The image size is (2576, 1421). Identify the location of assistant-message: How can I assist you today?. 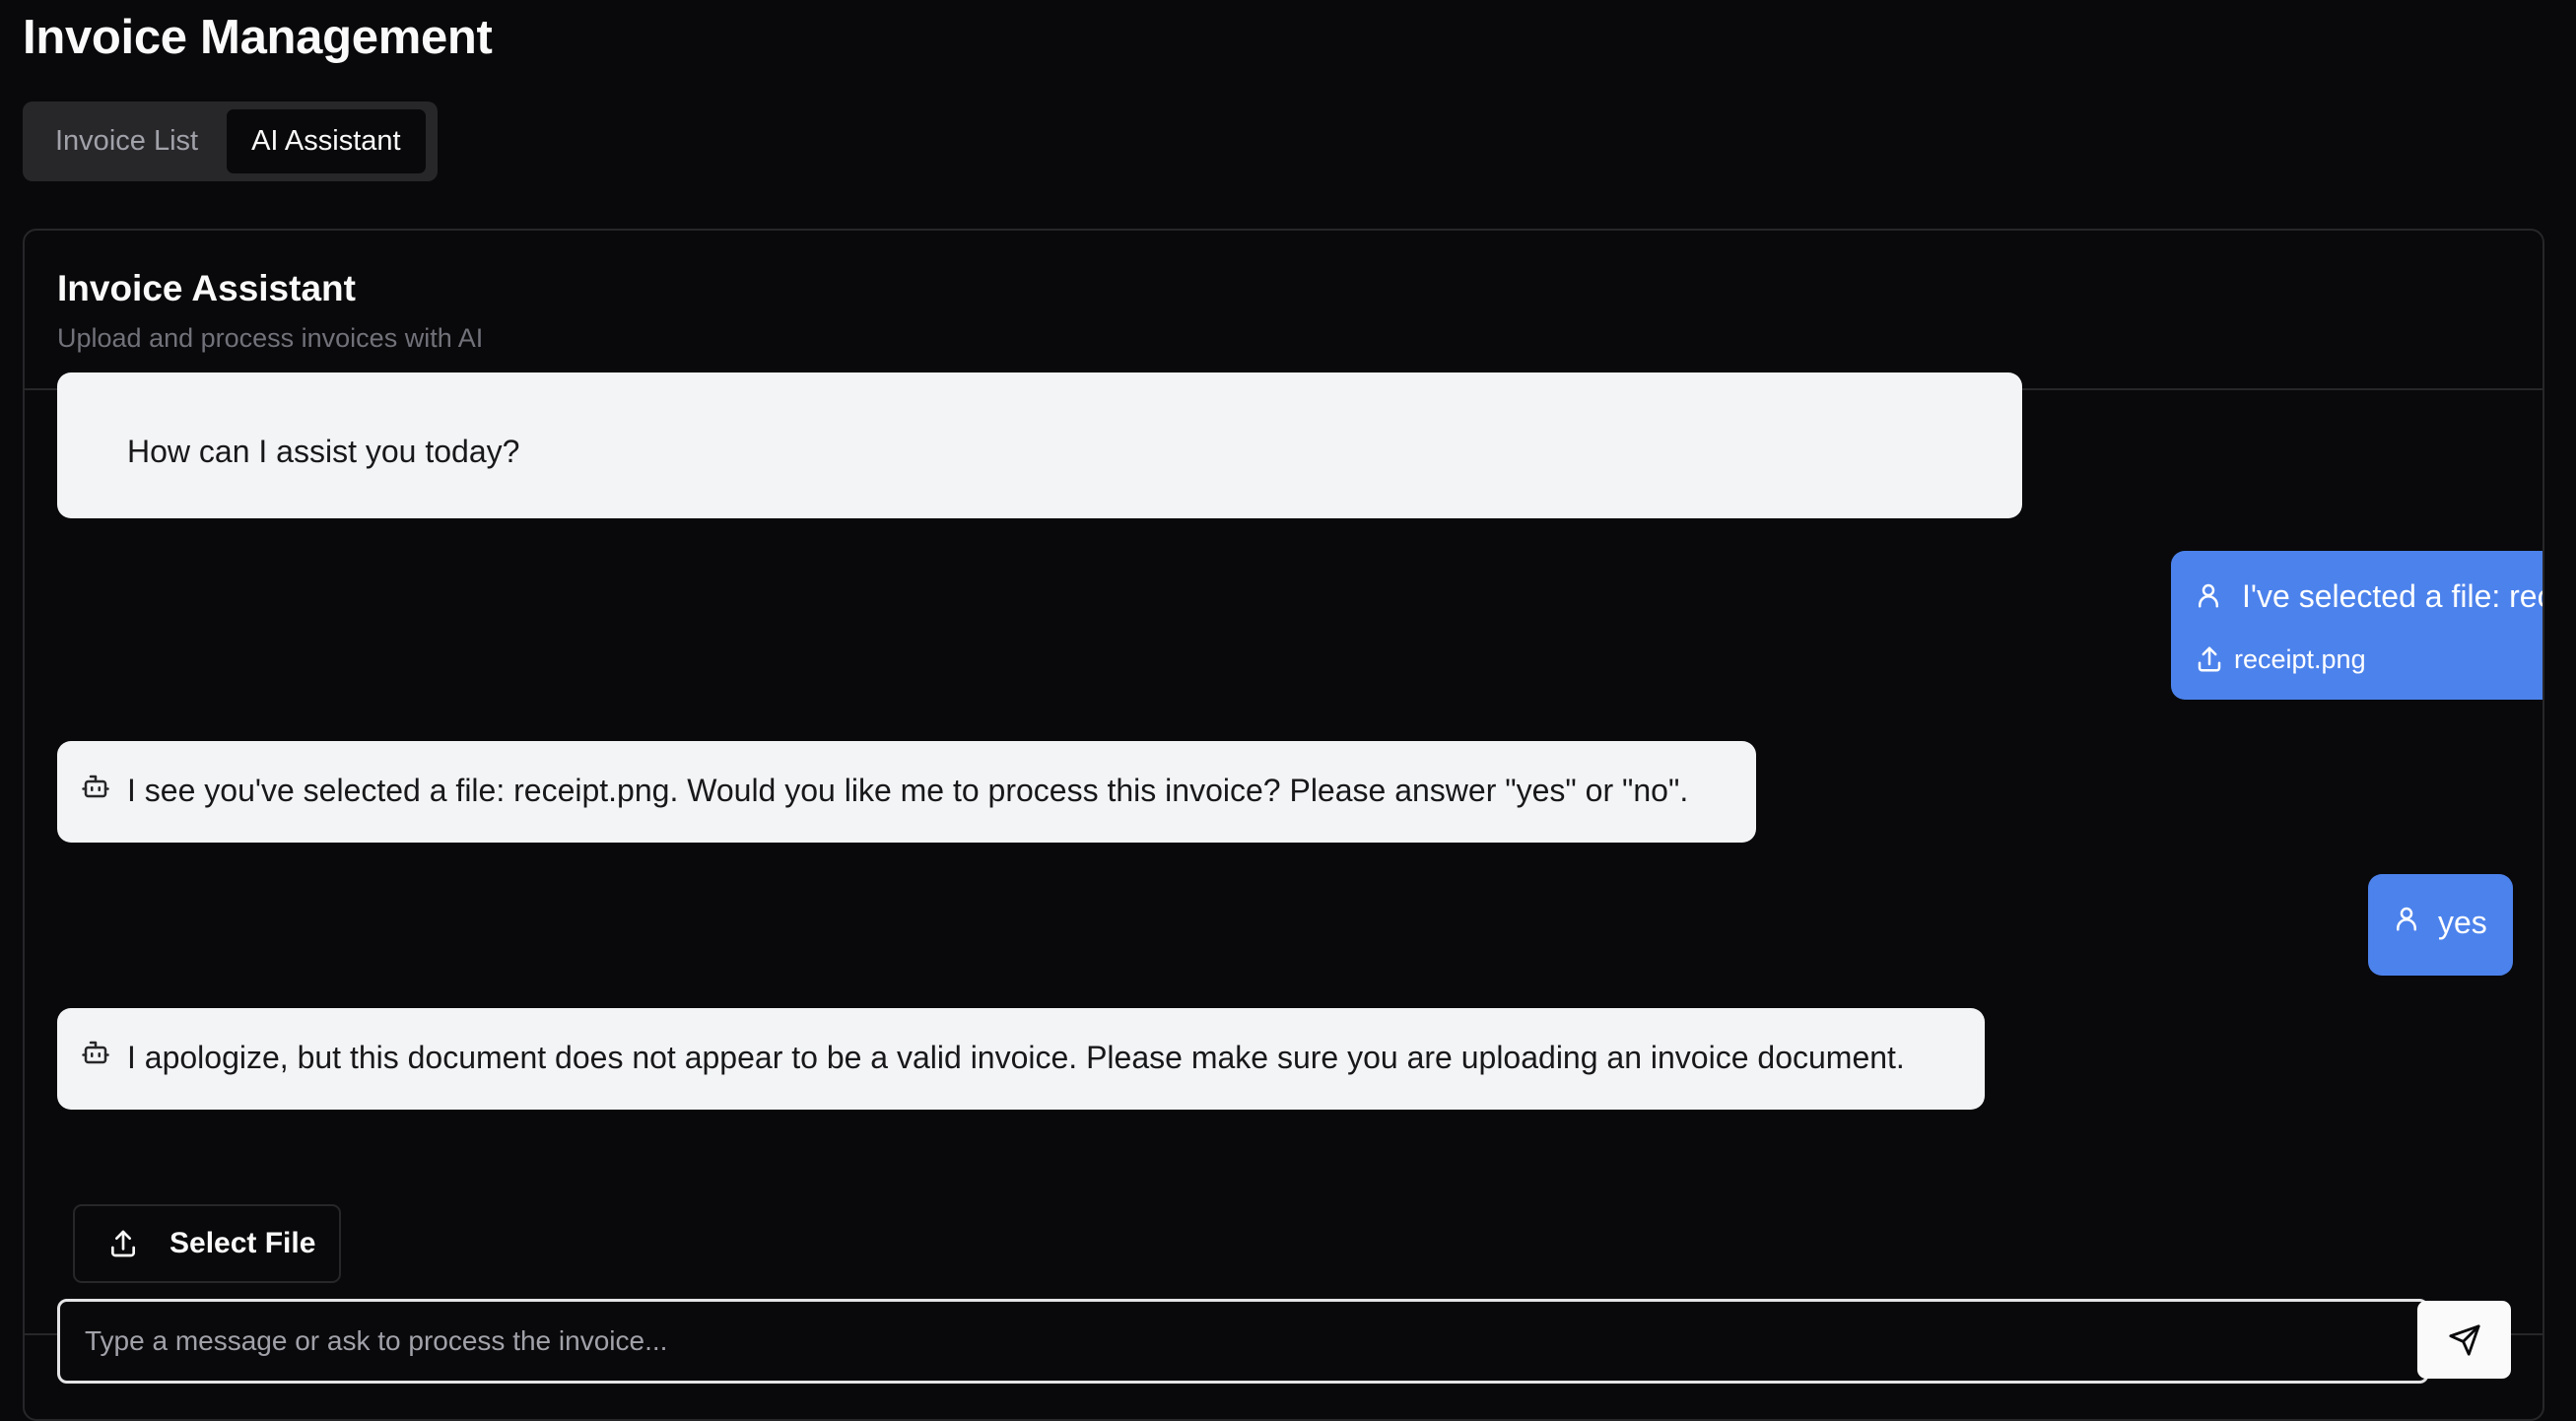
(1039, 445).